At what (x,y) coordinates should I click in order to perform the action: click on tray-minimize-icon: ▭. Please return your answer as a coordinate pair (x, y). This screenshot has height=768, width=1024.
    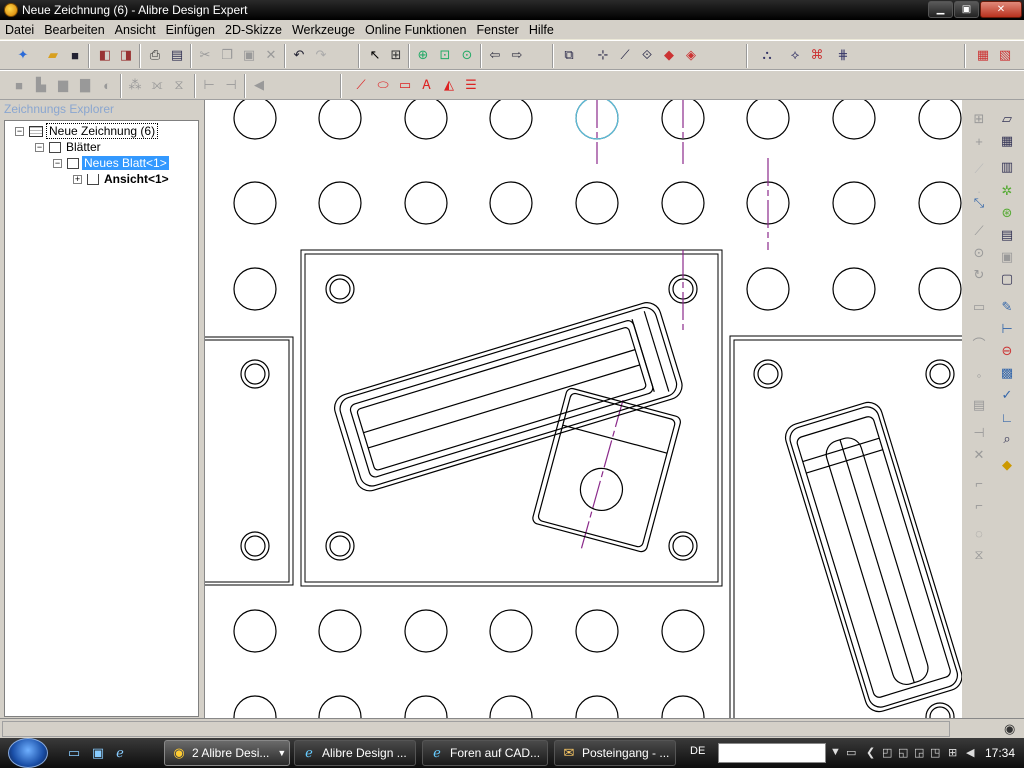
    Looking at the image, I should click on (851, 752).